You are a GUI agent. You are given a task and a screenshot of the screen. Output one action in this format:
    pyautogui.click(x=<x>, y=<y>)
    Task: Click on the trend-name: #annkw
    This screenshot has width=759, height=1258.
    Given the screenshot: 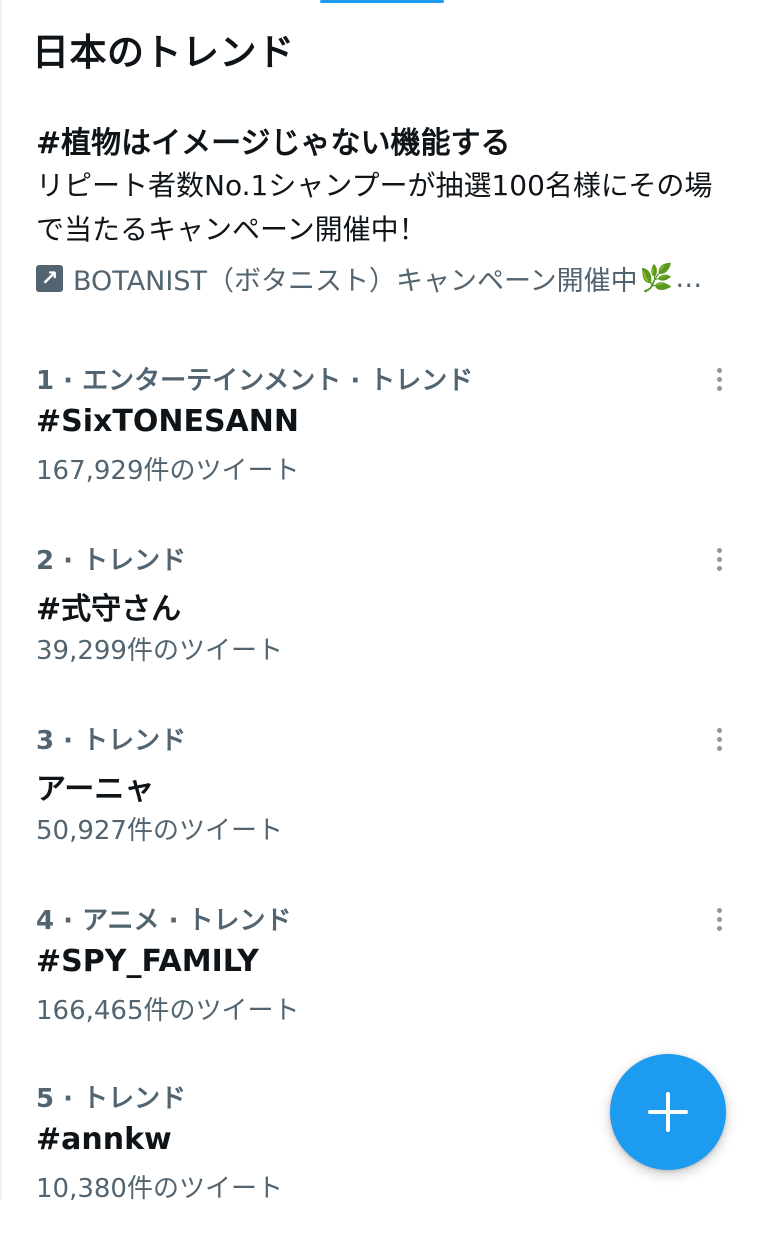 What is the action you would take?
    pyautogui.click(x=104, y=1139)
    